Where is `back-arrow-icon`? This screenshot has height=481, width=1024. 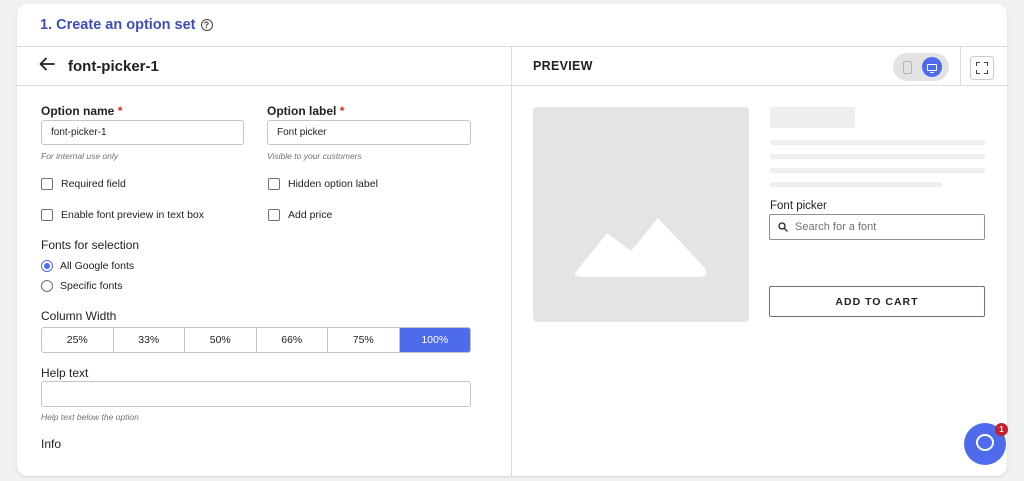 back-arrow-icon is located at coordinates (47, 64).